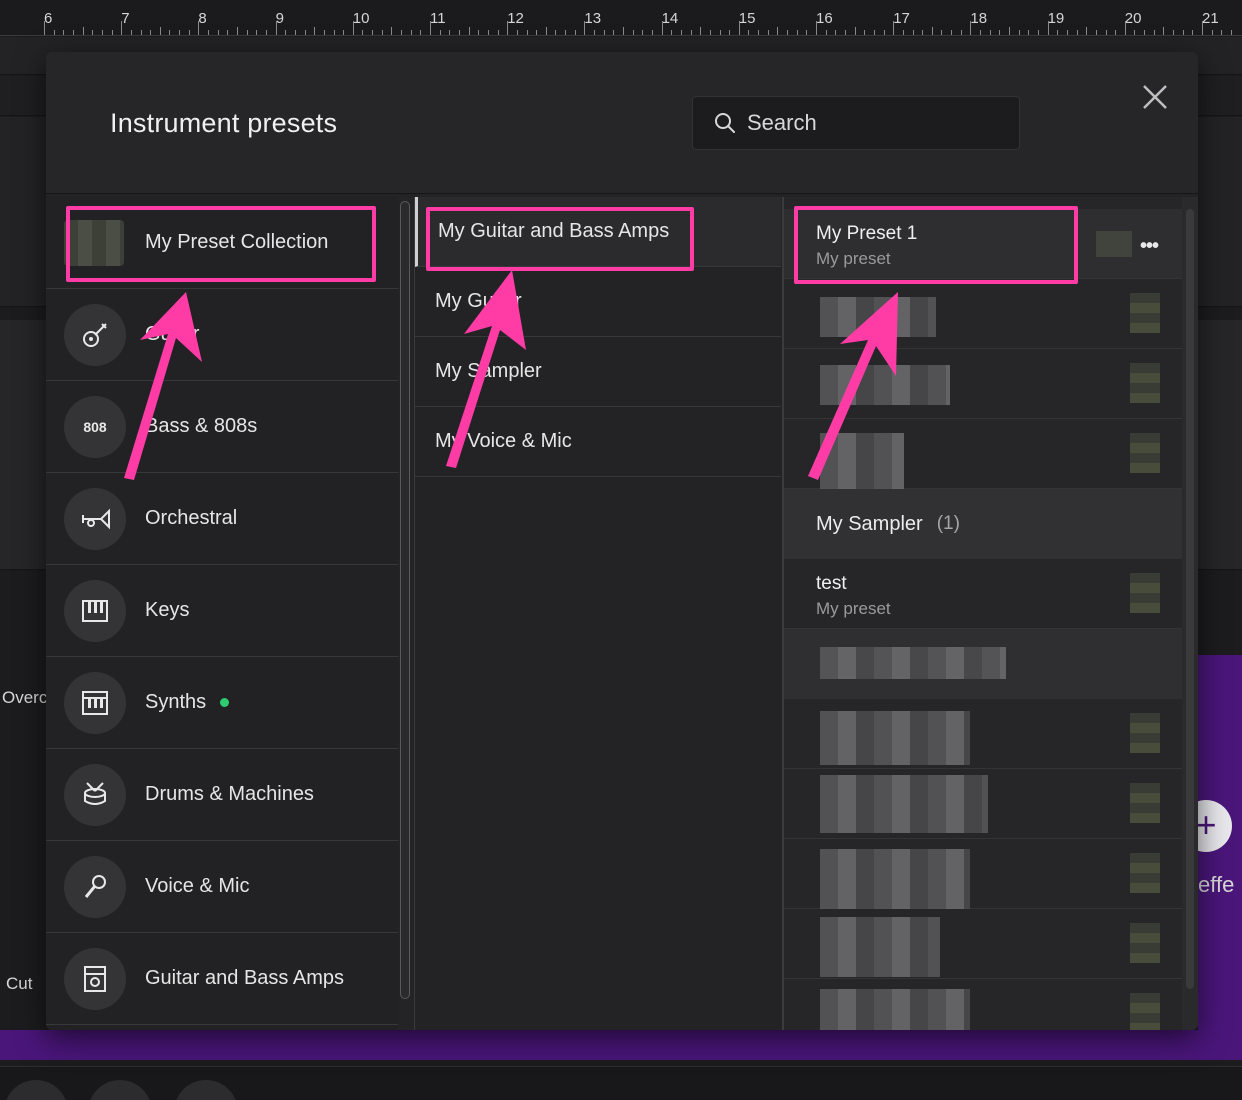 The width and height of the screenshot is (1242, 1100). I want to click on preset-name: test, so click(831, 583).